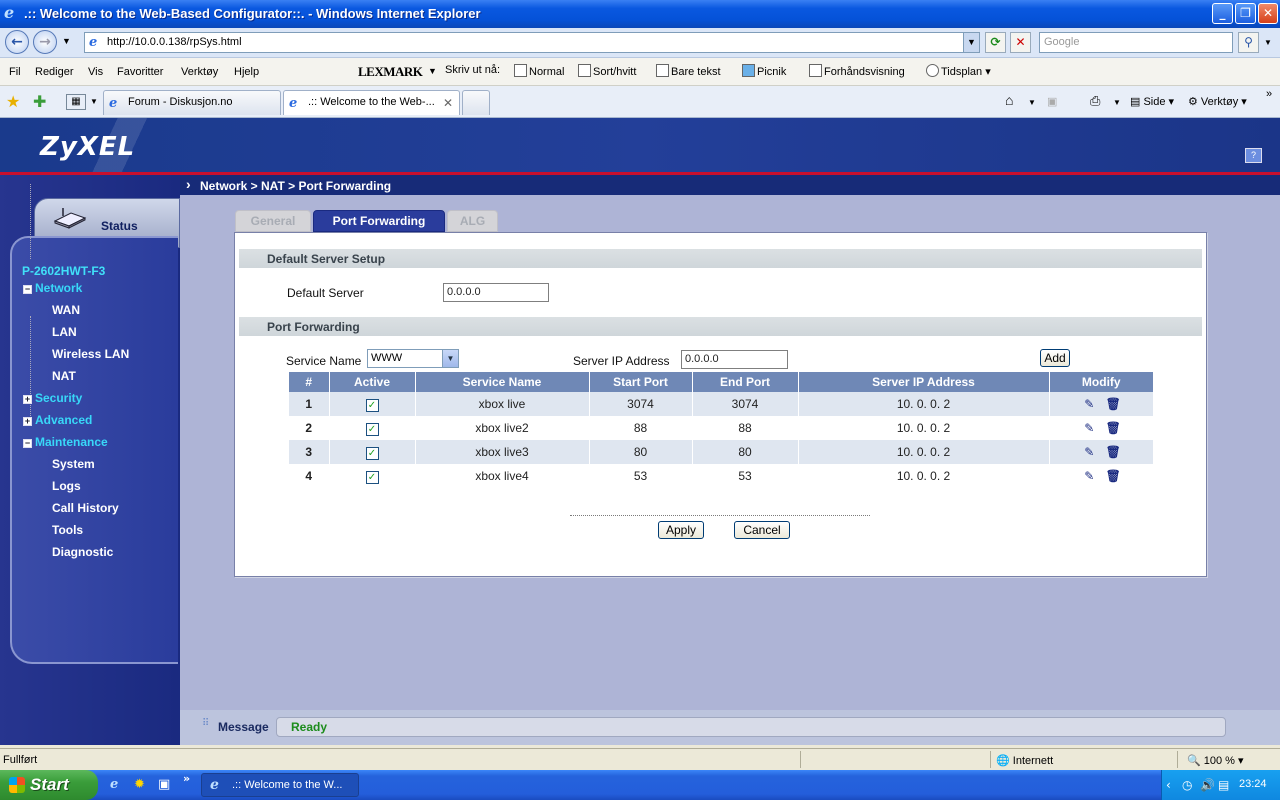 The height and width of the screenshot is (800, 1280). Describe the element at coordinates (1268, 42) in the screenshot. I see `search-options-icon: ▼` at that location.